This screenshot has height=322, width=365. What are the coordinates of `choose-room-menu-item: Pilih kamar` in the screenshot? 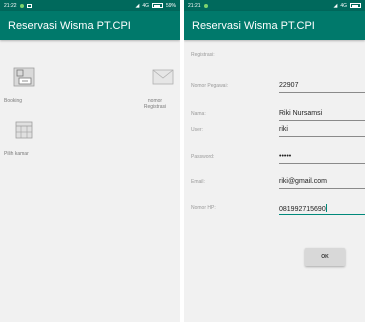 It's located at (34, 138).